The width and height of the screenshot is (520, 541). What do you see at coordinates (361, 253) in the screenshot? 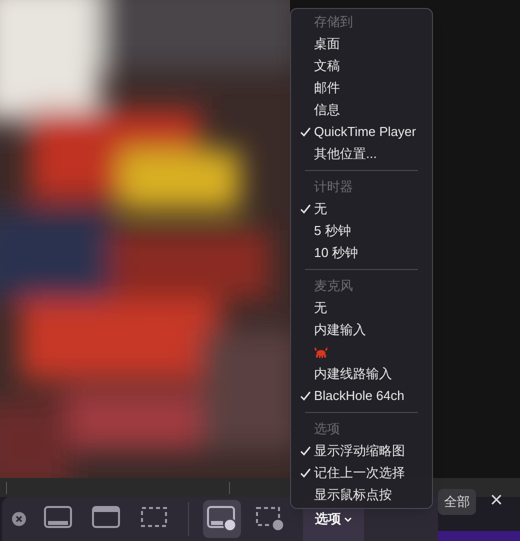
I see `menu-item: 10 秒钟` at bounding box center [361, 253].